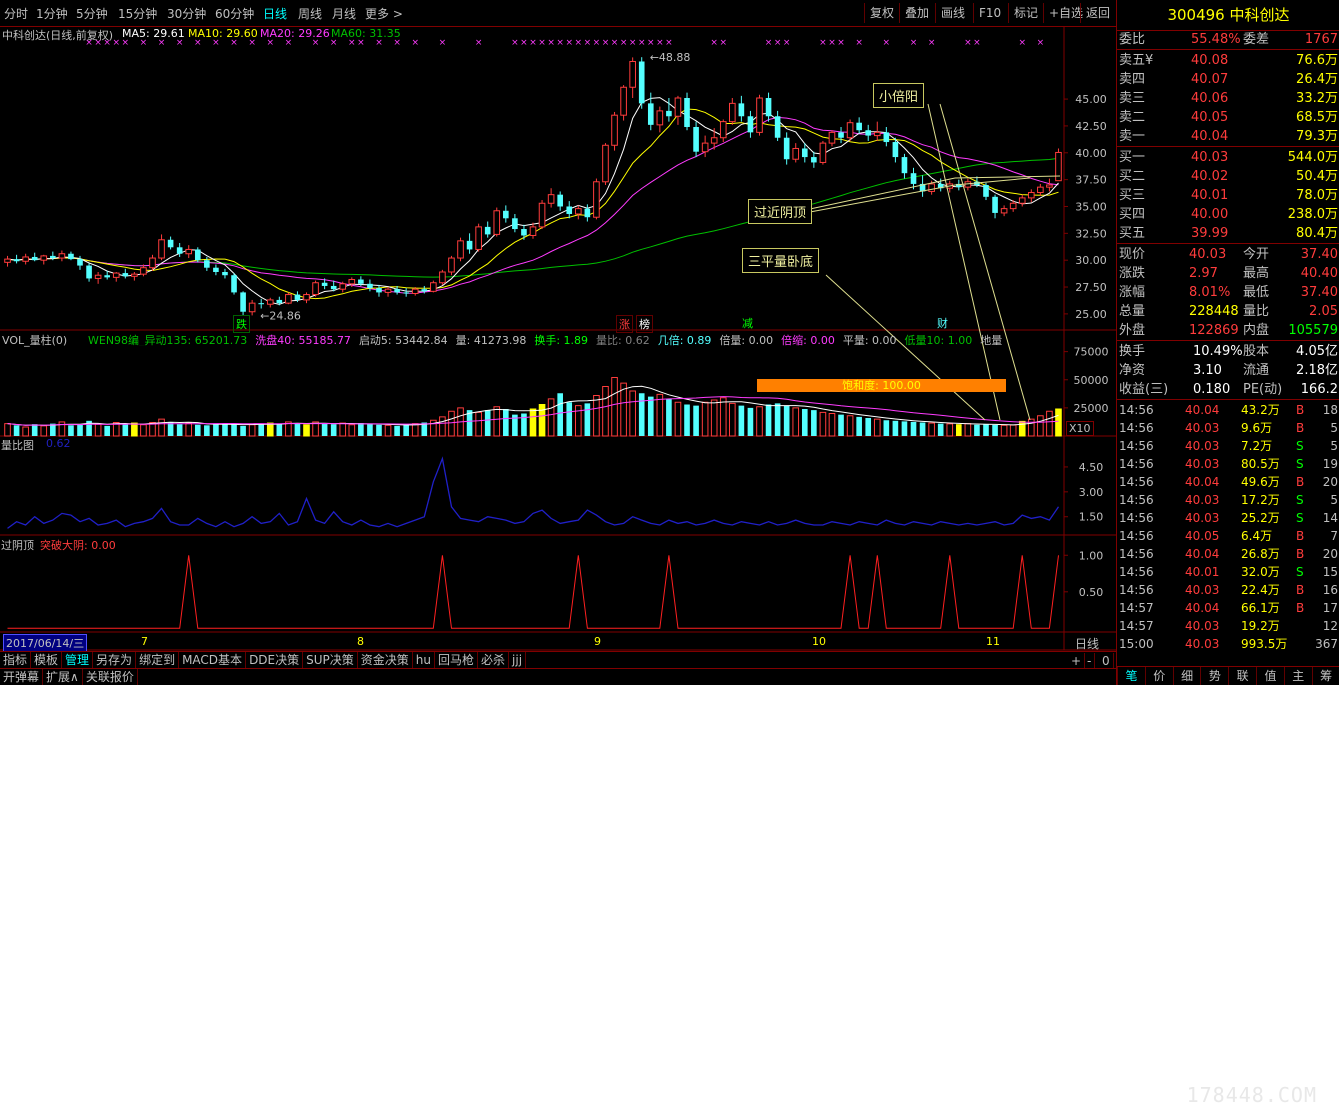  I want to click on quote-tab-5: 值, so click(1270, 676).